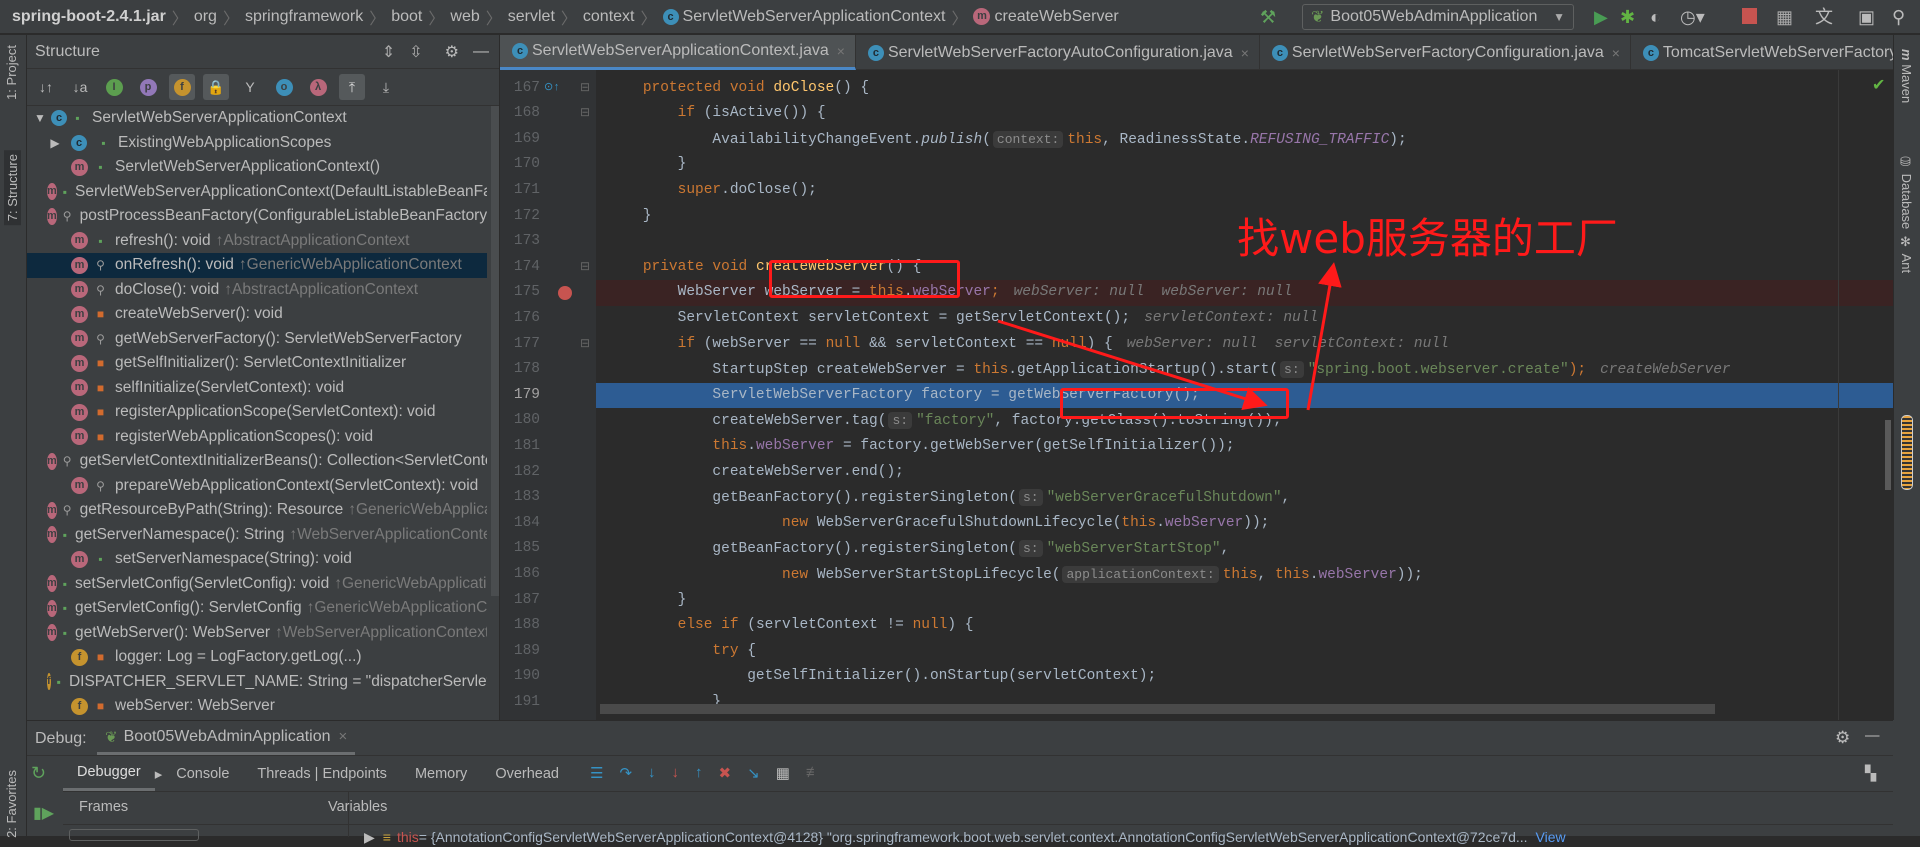  What do you see at coordinates (1132, 365) in the screenshot?
I see `arrow-to-factory` at bounding box center [1132, 365].